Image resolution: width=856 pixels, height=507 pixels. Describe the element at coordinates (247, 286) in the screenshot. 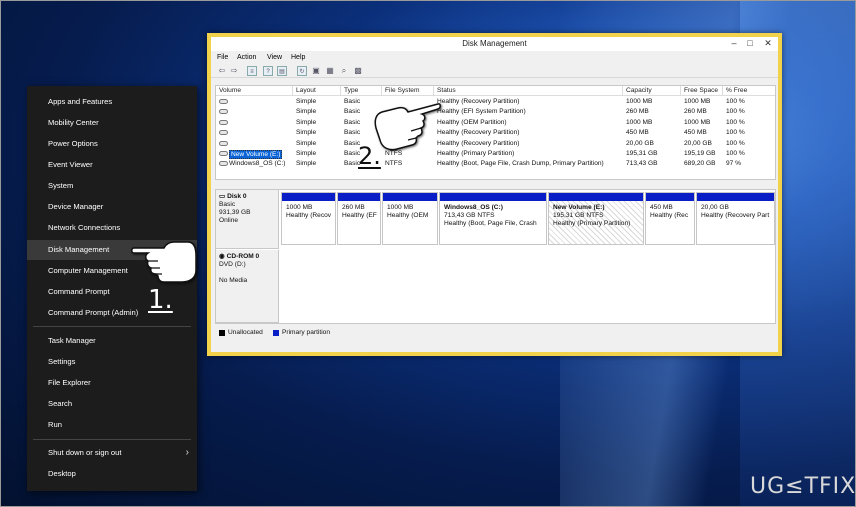

I see `cdrom-0-info: ◉ CD-ROM 0 DVD (D:) No Media` at that location.